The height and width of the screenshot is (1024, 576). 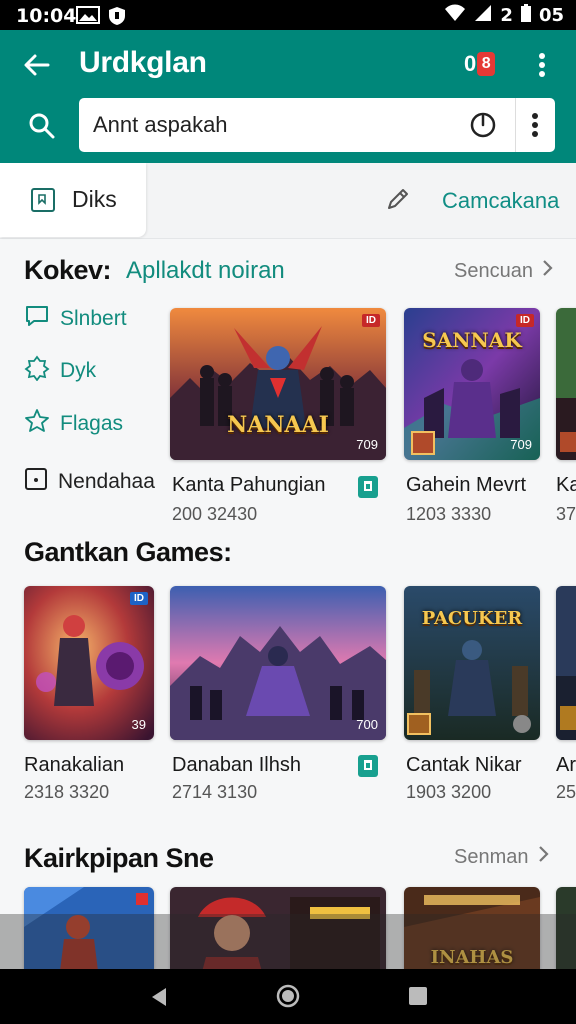 What do you see at coordinates (515, 125) in the screenshot?
I see `search-divider` at bounding box center [515, 125].